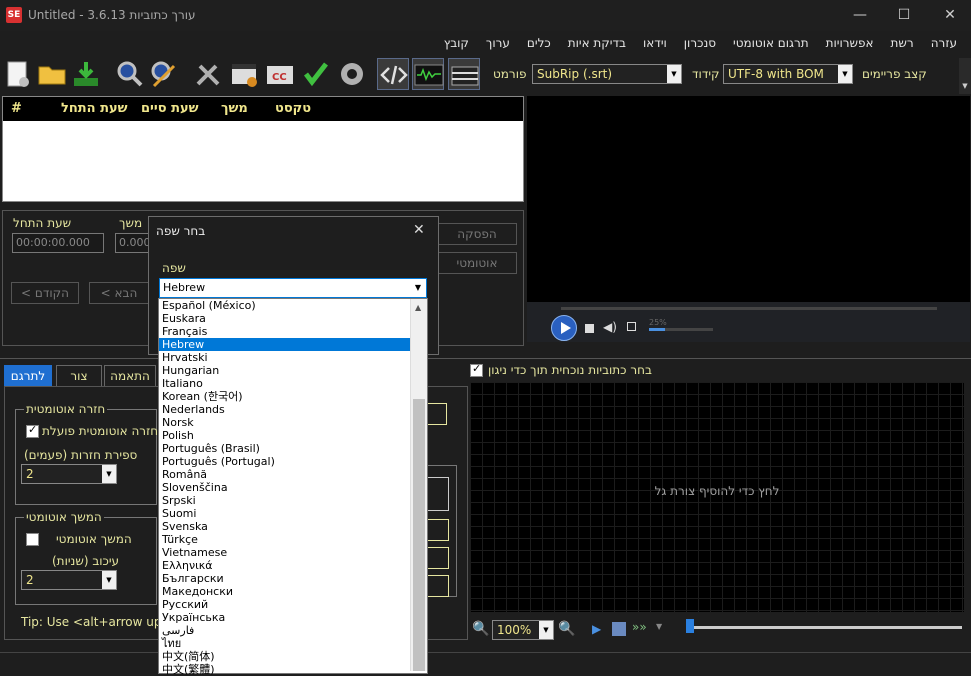  What do you see at coordinates (293, 396) in the screenshot?
I see `language-option: Korean (한국어)` at bounding box center [293, 396].